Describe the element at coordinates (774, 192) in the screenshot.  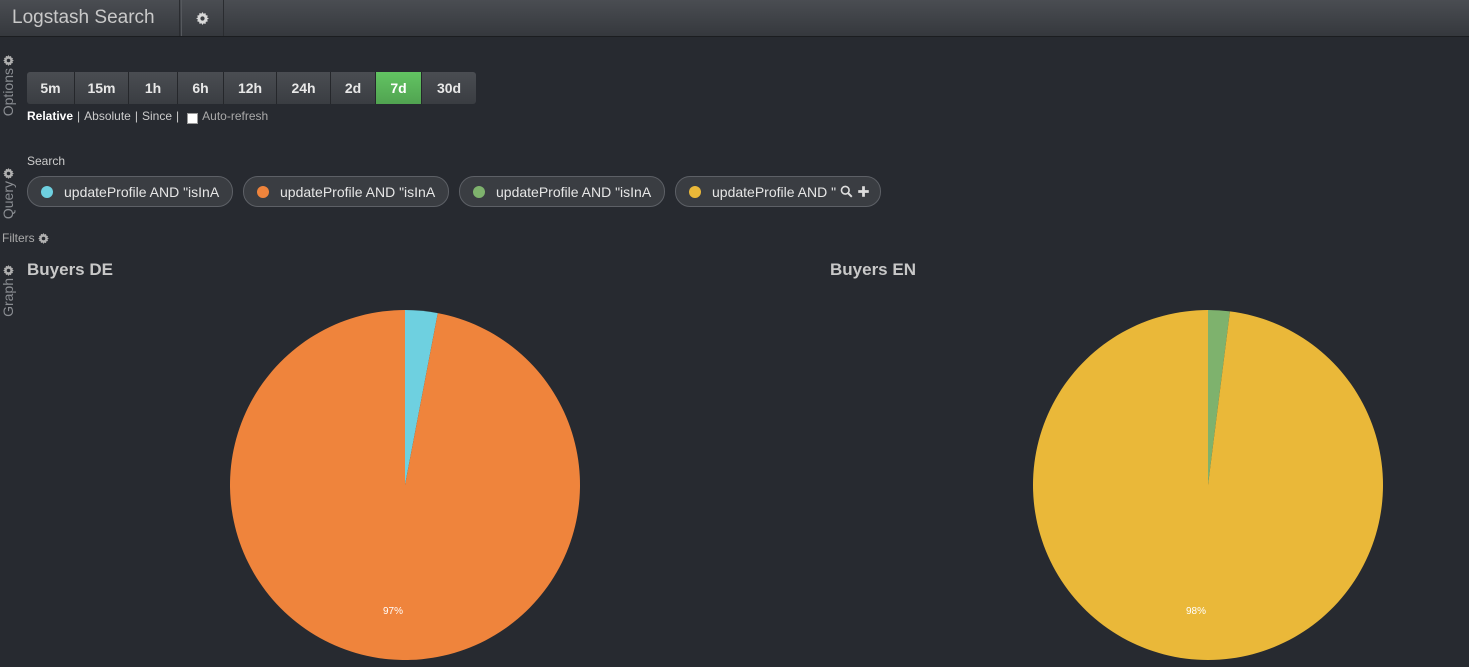
I see `query-input: updateProfile AND "` at that location.